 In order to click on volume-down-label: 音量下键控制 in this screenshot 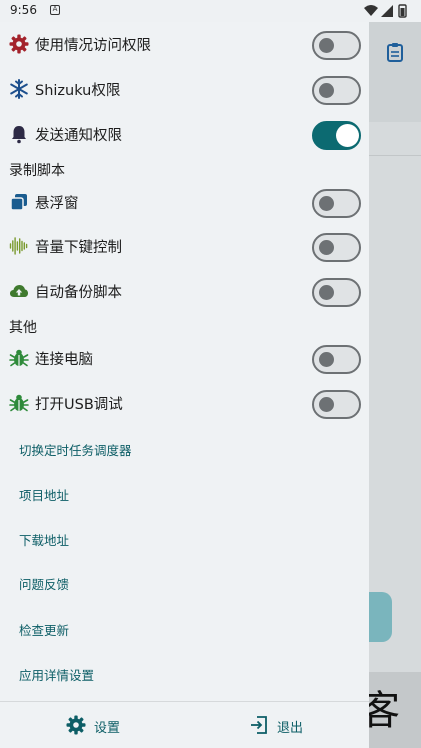, I will do `click(78, 248)`.